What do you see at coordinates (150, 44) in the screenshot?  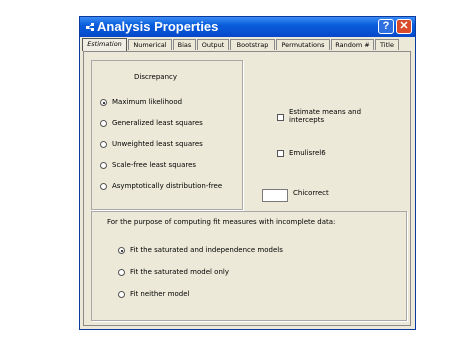 I see `tab-numerical: Numerical` at bounding box center [150, 44].